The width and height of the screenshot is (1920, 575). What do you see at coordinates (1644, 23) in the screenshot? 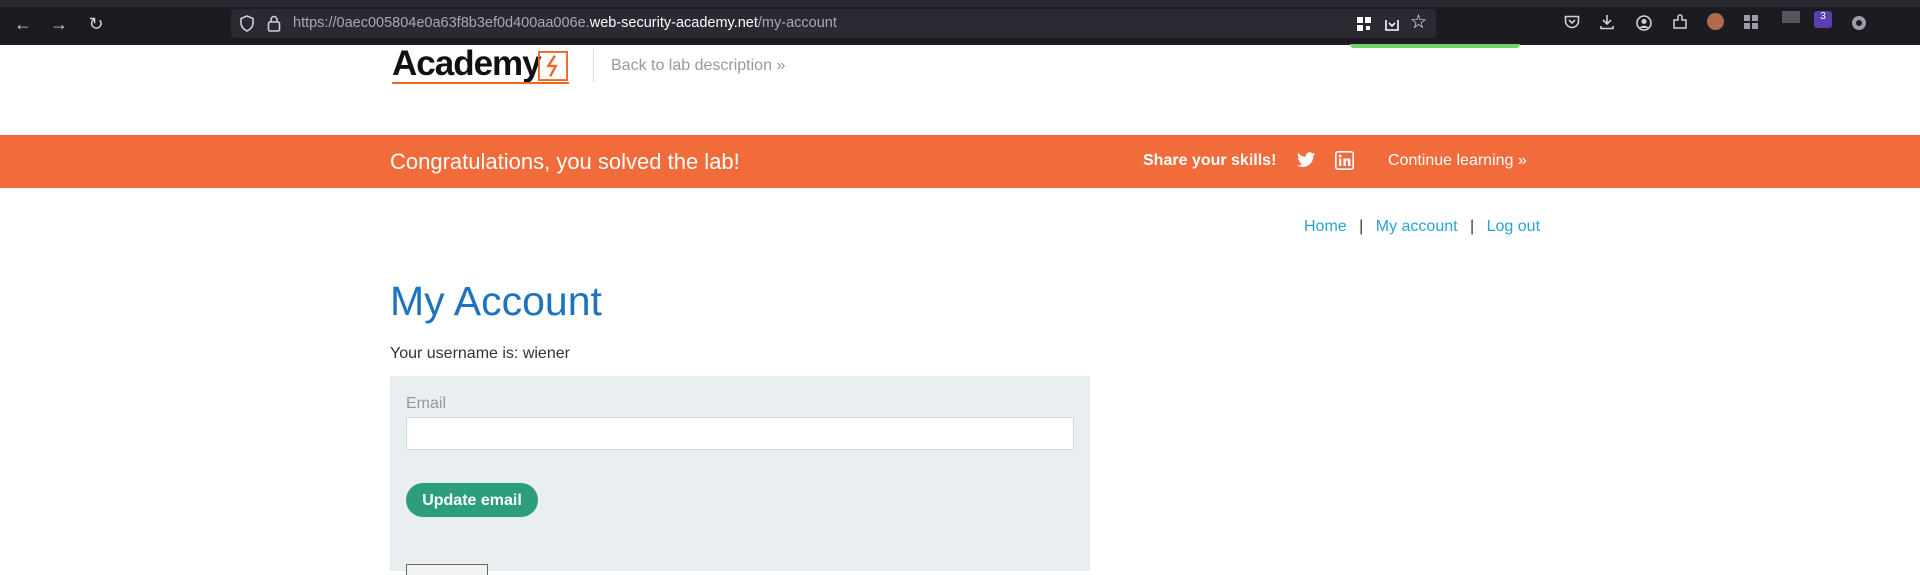
I see `account-icon` at bounding box center [1644, 23].